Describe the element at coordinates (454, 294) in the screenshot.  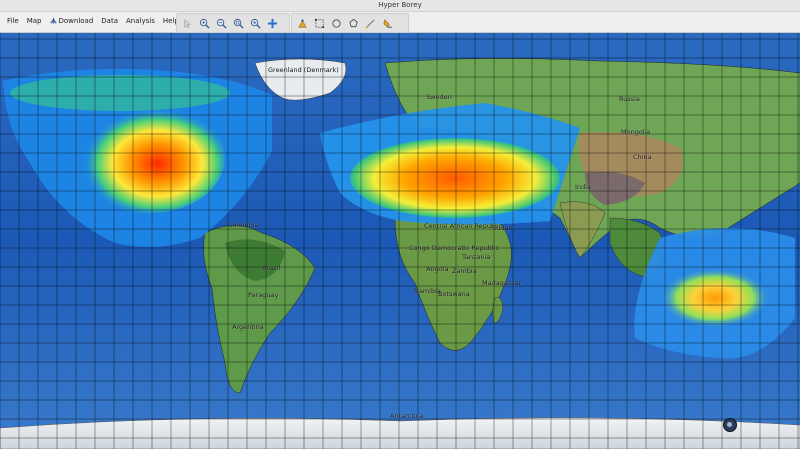
I see `label-botswana: Botswana` at that location.